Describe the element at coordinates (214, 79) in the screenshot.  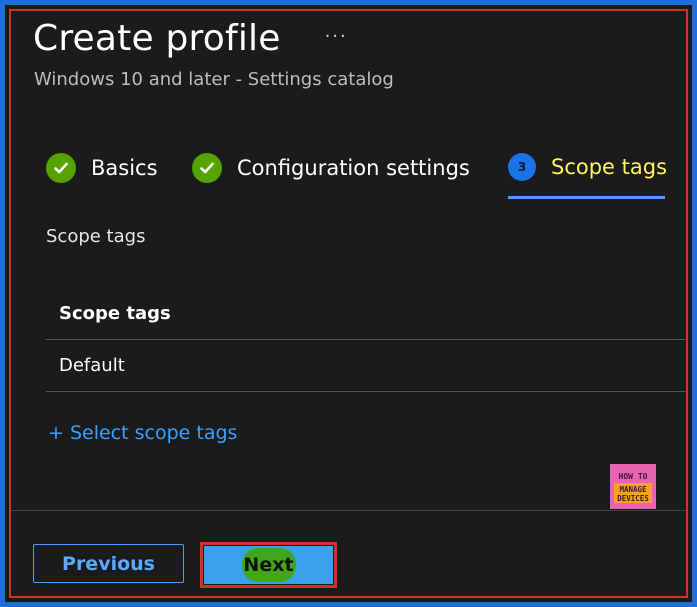
I see `page-subtitle: Windows 10 and later - Settings catalog` at that location.